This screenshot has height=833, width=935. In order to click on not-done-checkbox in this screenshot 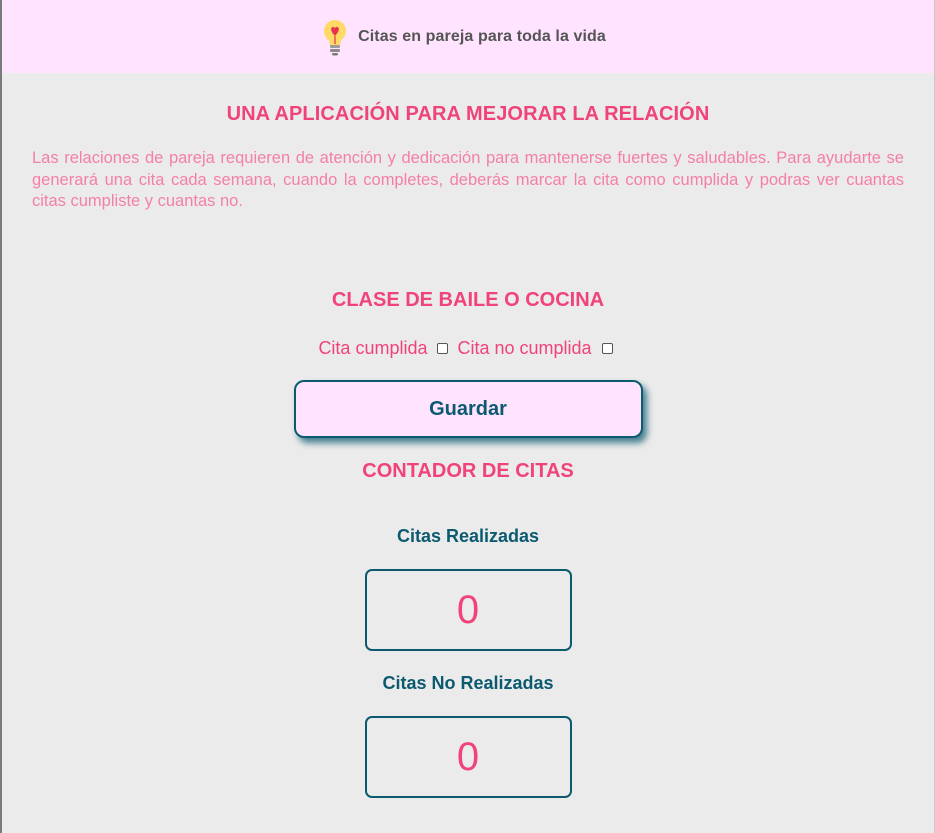, I will do `click(607, 348)`.